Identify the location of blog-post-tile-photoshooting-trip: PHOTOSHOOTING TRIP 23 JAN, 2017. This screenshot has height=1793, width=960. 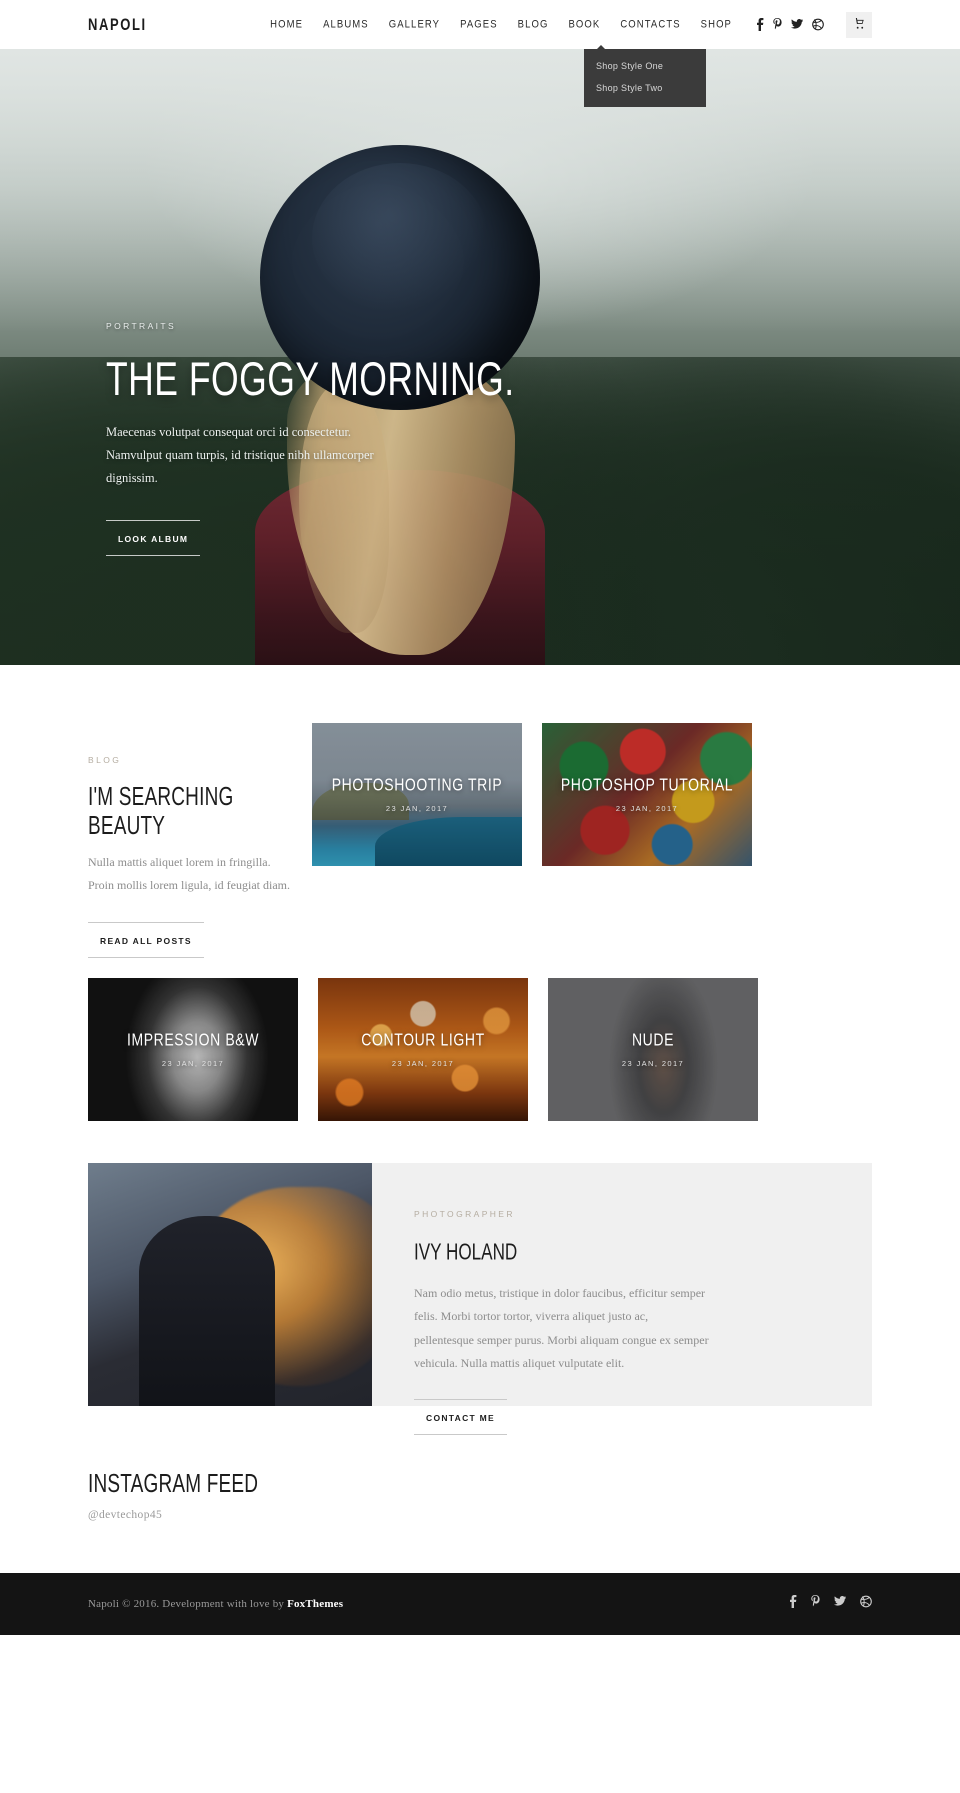
(417, 794).